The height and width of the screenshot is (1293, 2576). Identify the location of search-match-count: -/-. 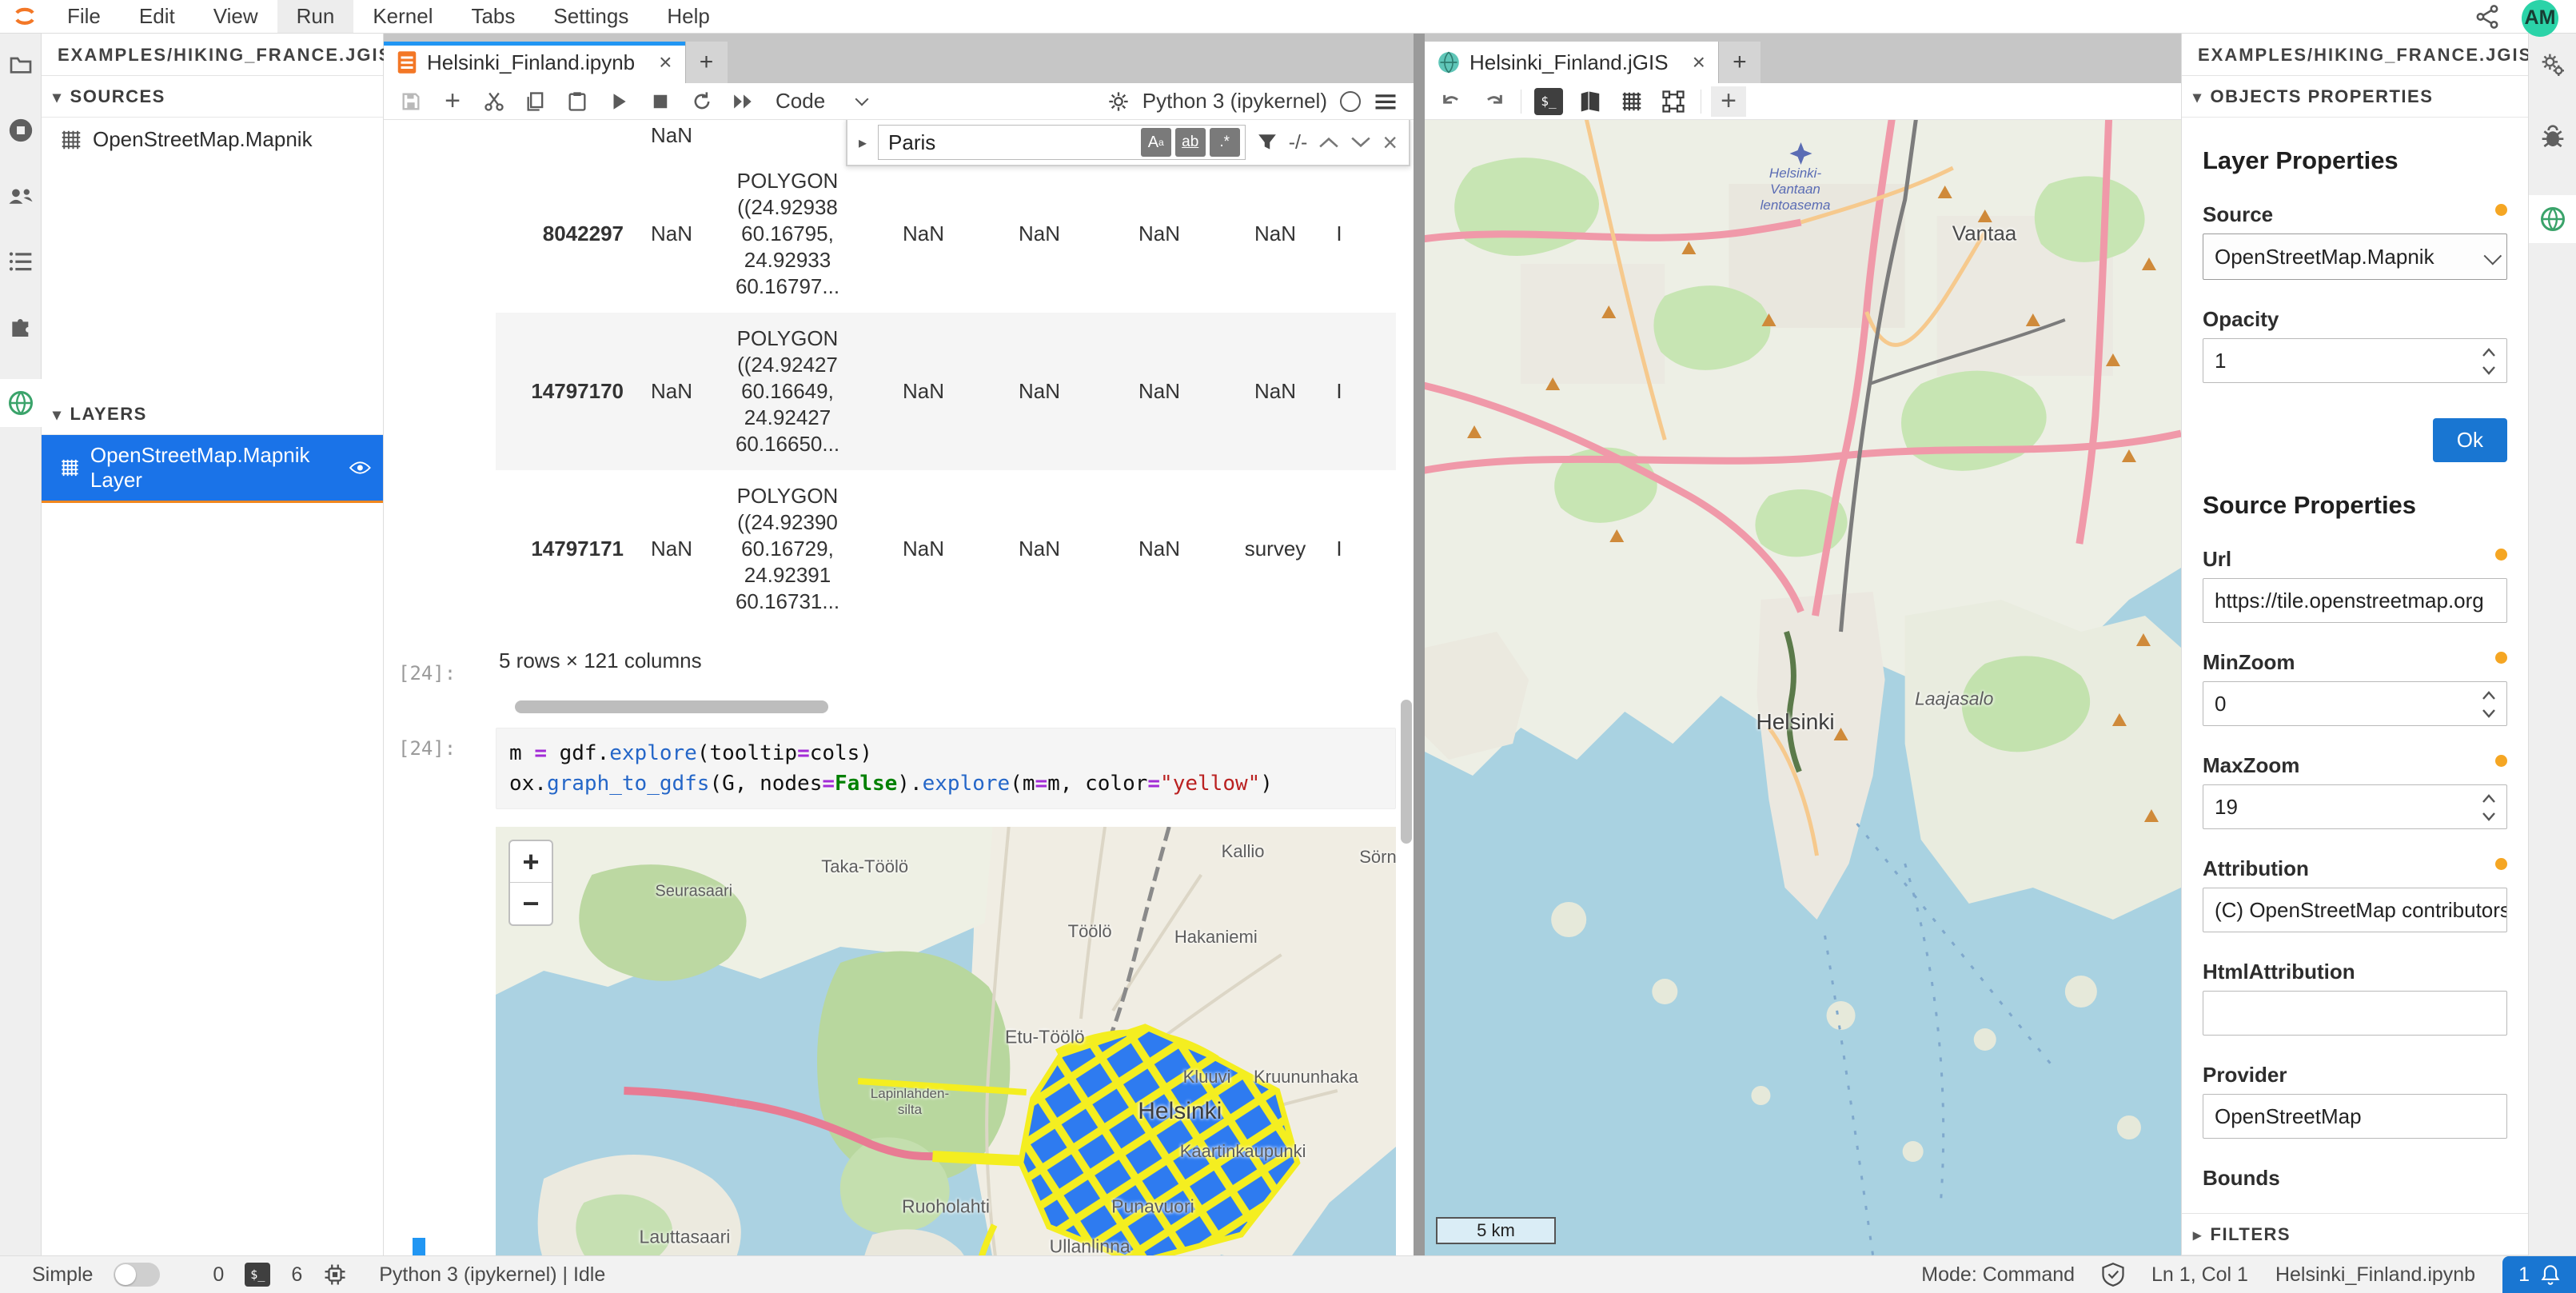
(1298, 142).